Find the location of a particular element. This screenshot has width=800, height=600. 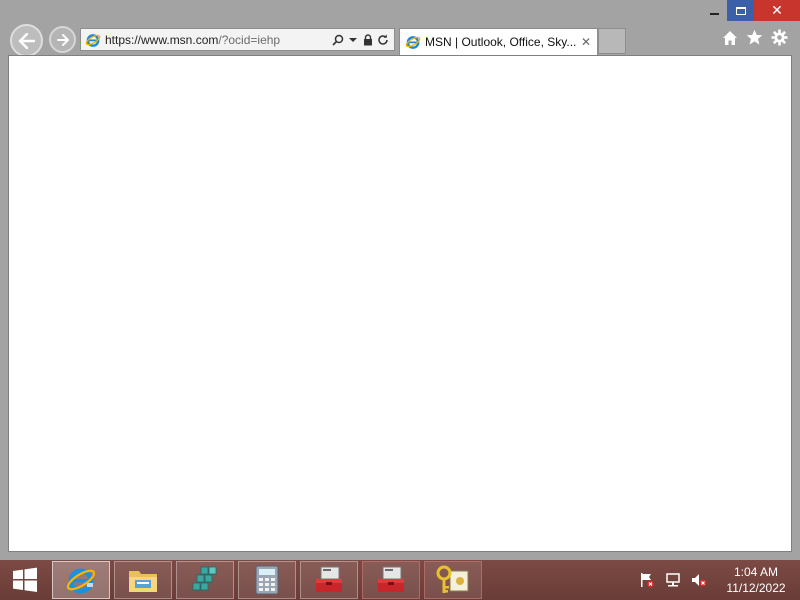

home-button is located at coordinates (729, 37).